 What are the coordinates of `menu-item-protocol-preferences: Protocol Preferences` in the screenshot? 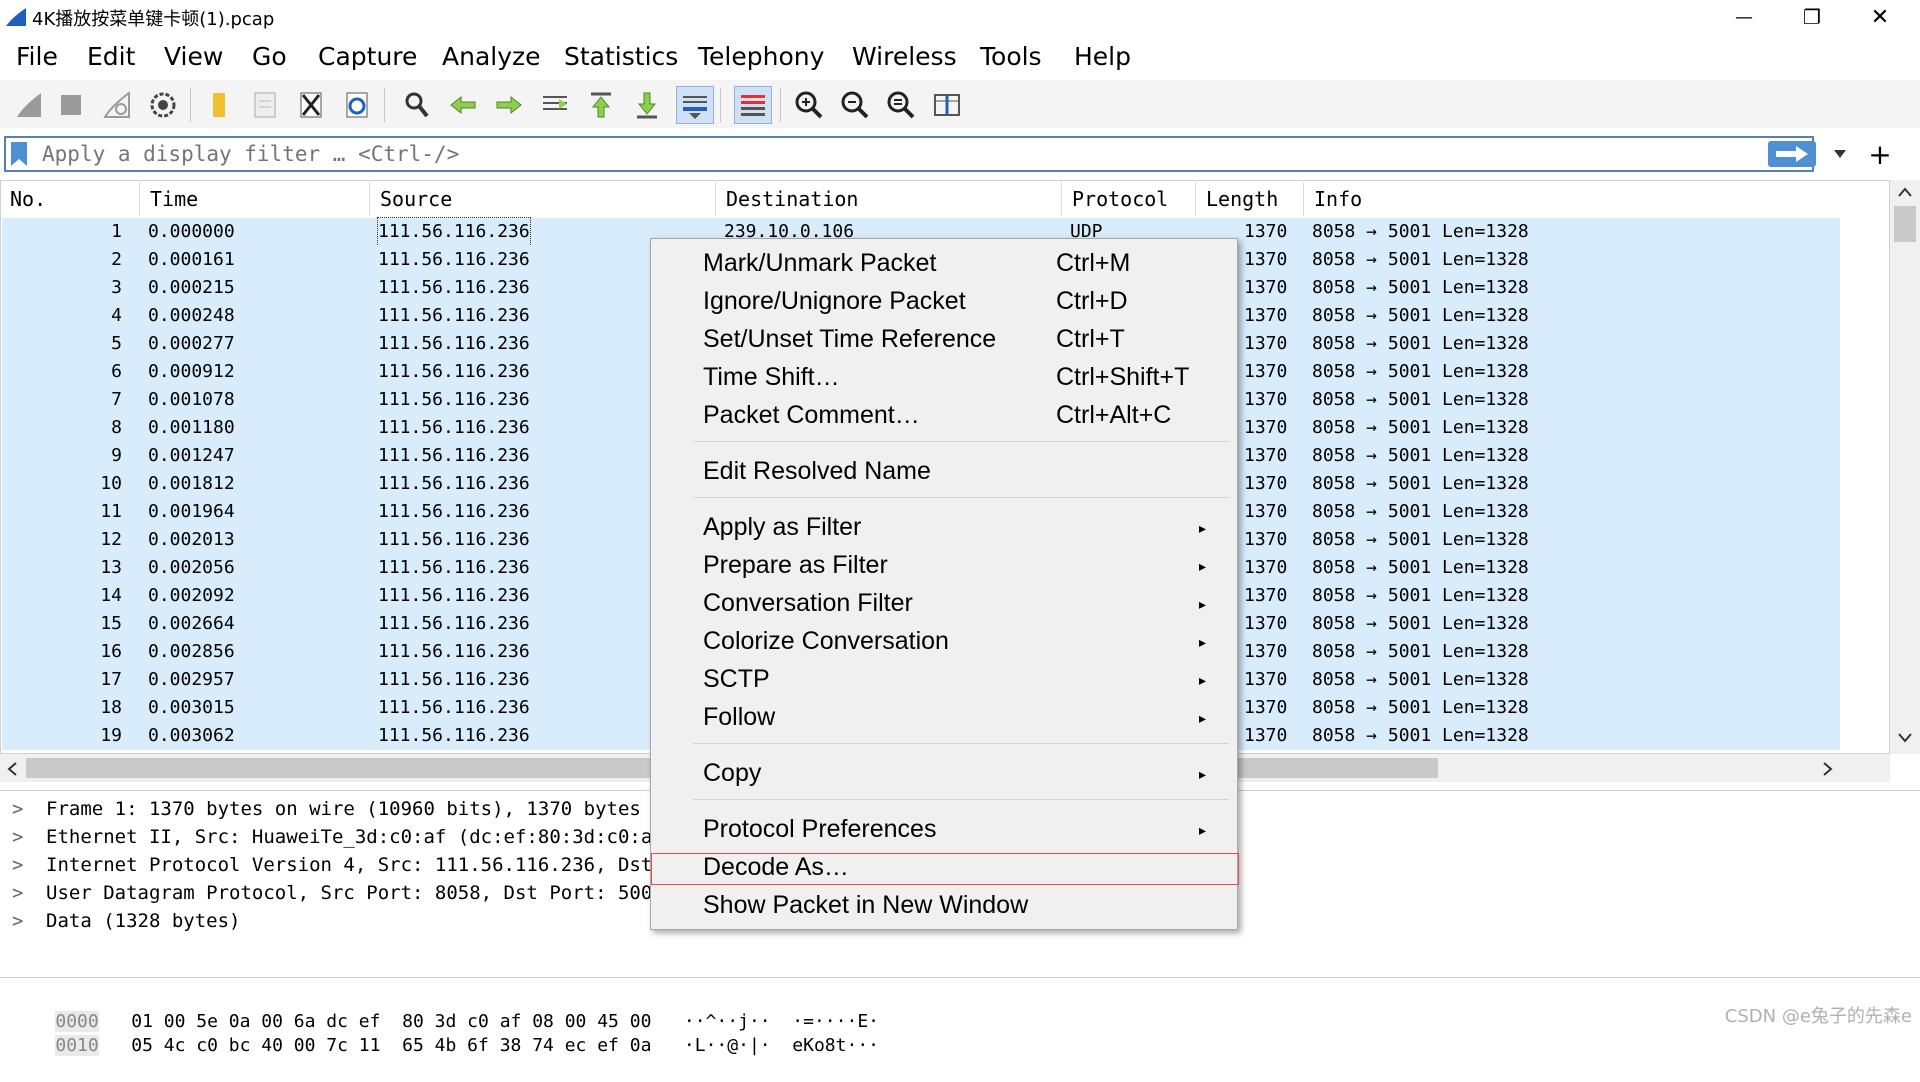 It's located at (819, 829).